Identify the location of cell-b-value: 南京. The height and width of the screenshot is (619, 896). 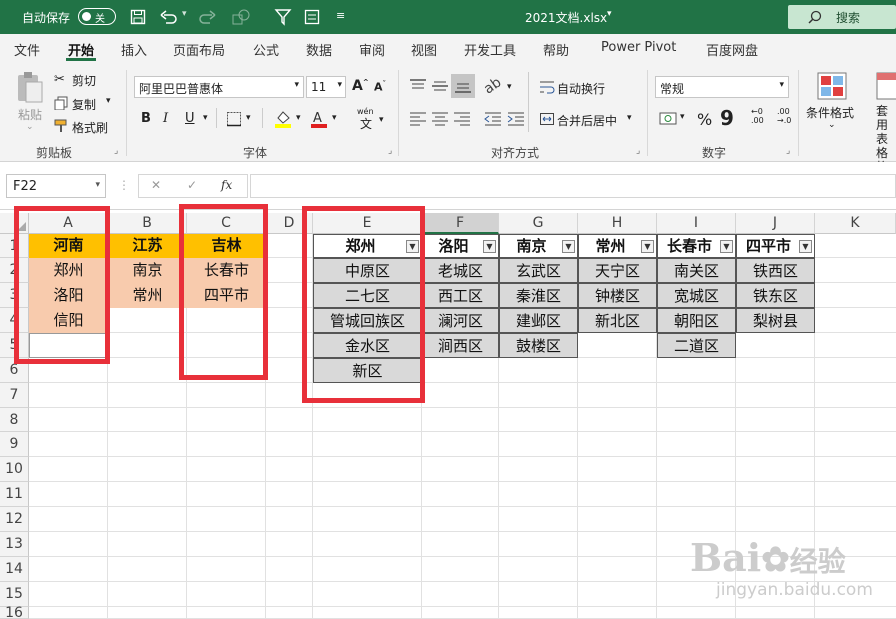
(147, 270).